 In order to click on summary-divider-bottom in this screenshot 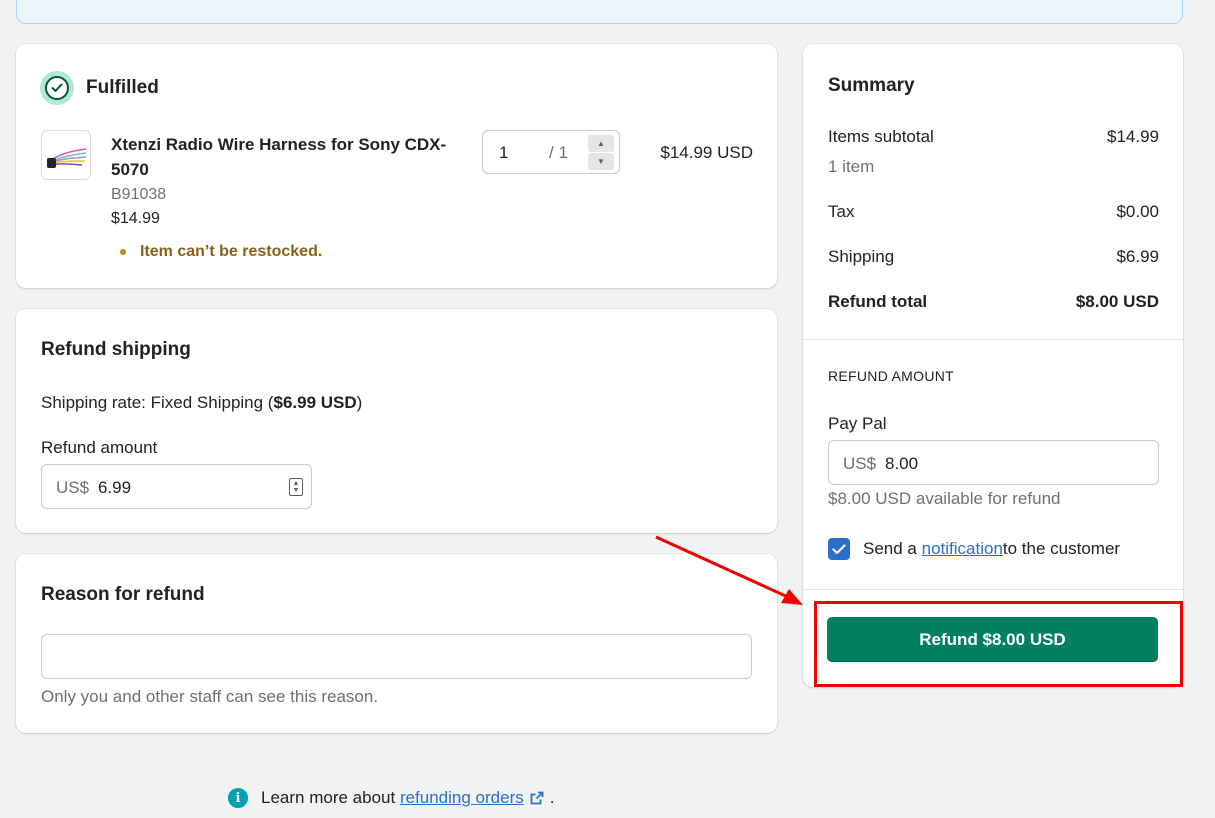, I will do `click(993, 589)`.